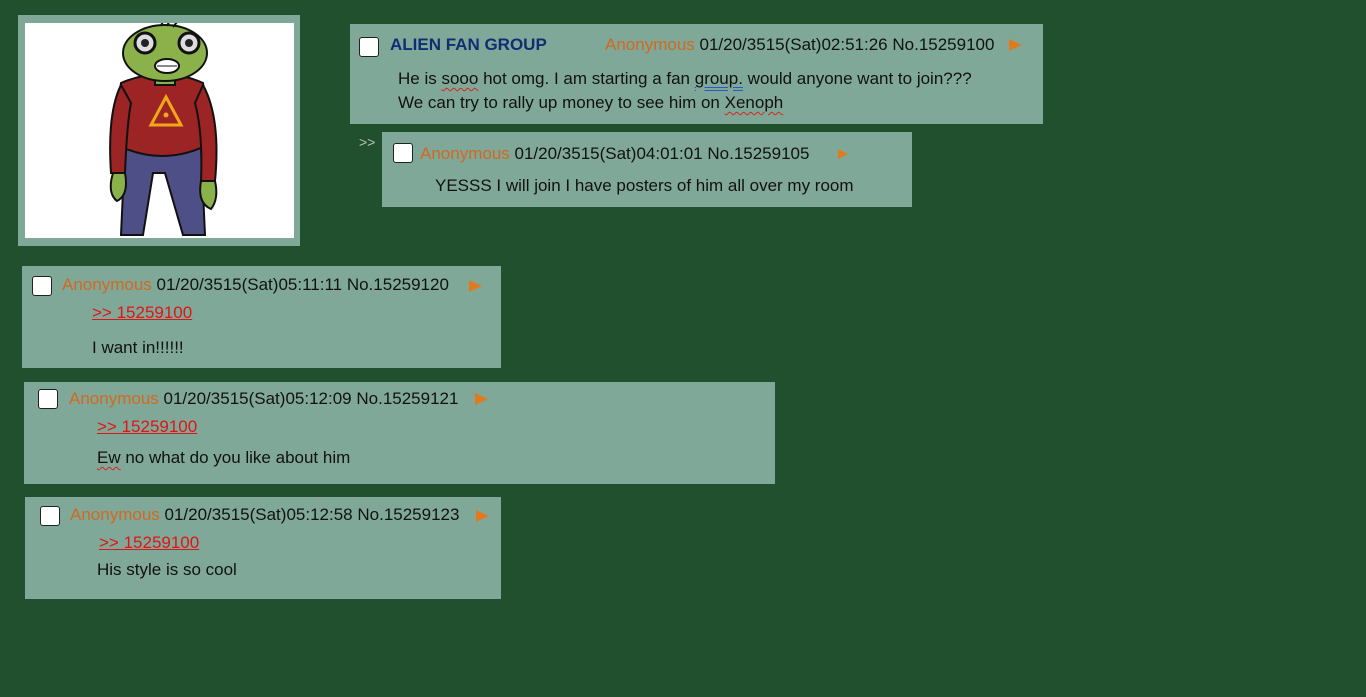 This screenshot has height=697, width=1366. What do you see at coordinates (943, 44) in the screenshot?
I see `op-post-number: No.15259100` at bounding box center [943, 44].